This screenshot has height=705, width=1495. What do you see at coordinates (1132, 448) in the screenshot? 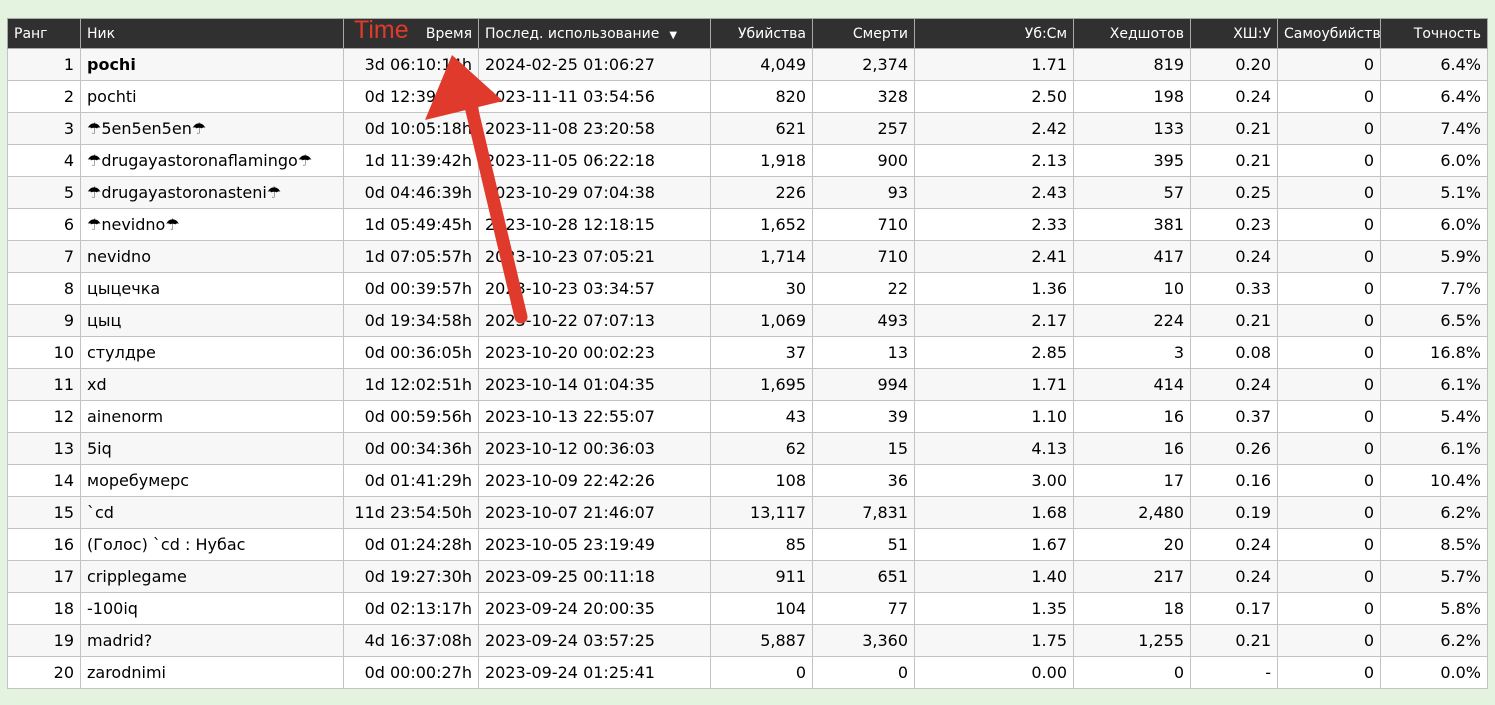
I see `cell-headshots: 16` at bounding box center [1132, 448].